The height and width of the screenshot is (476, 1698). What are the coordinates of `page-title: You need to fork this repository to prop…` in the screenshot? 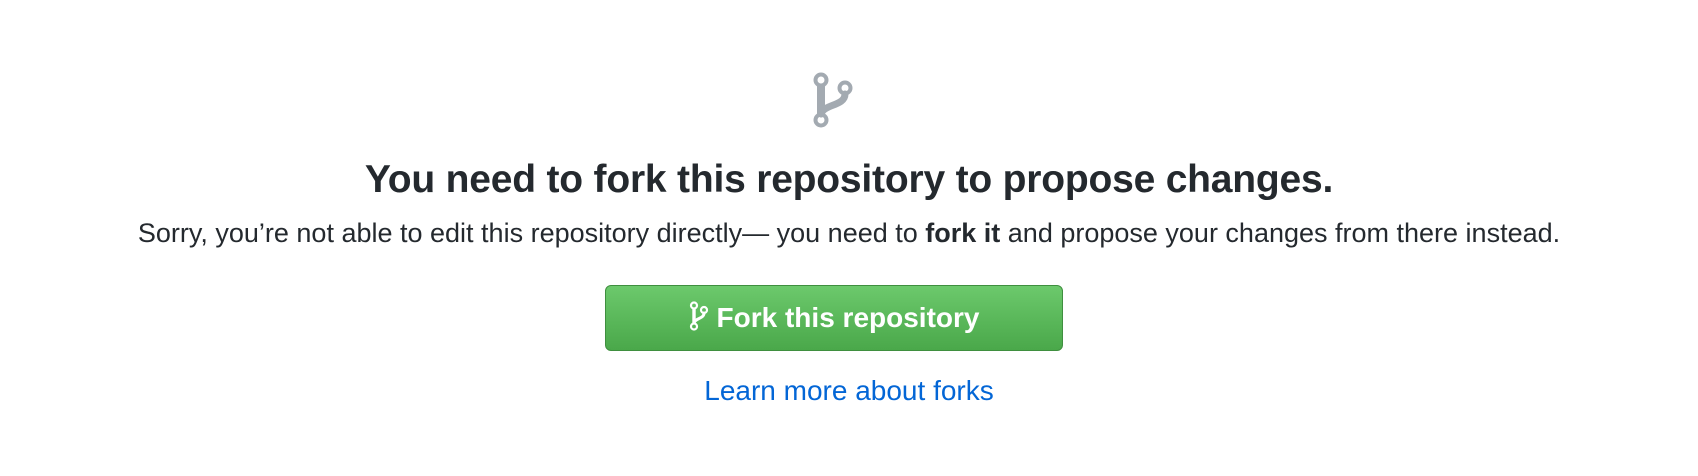 It's located at (849, 179).